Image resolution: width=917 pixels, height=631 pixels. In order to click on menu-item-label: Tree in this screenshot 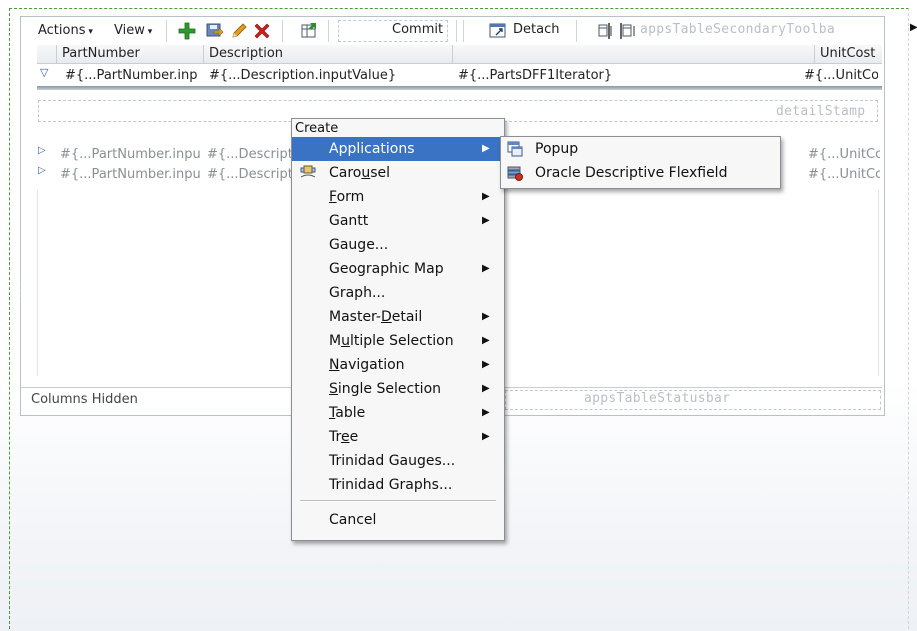, I will do `click(344, 437)`.